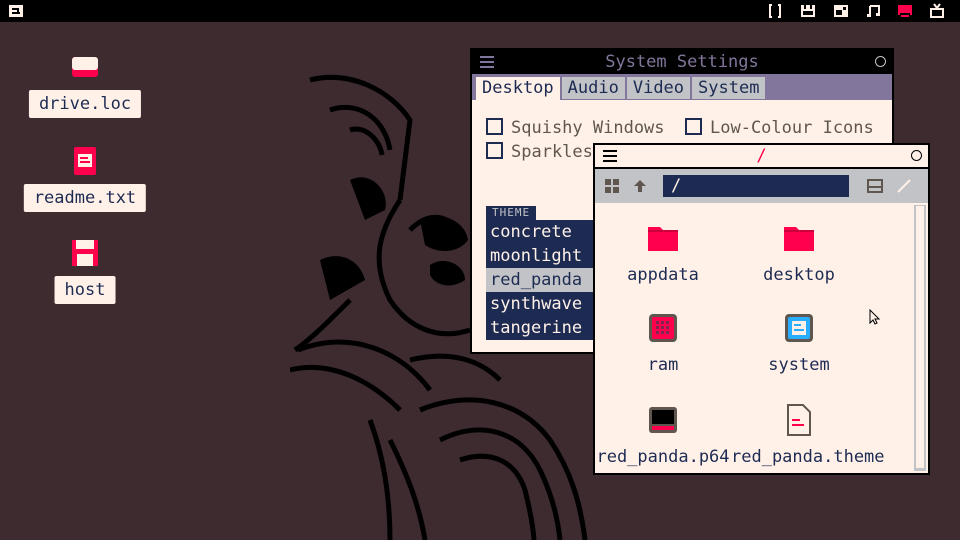 This screenshot has height=540, width=960. I want to click on files-toolbar, so click(761, 186).